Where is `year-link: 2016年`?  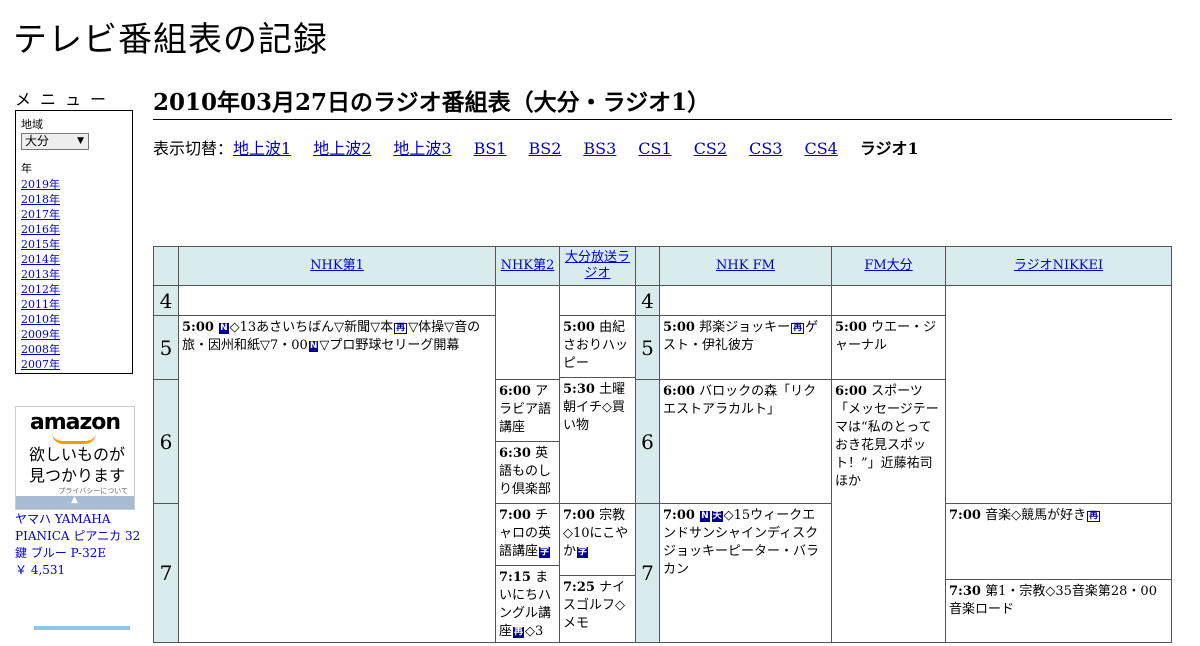
year-link: 2016年 is located at coordinates (40, 229).